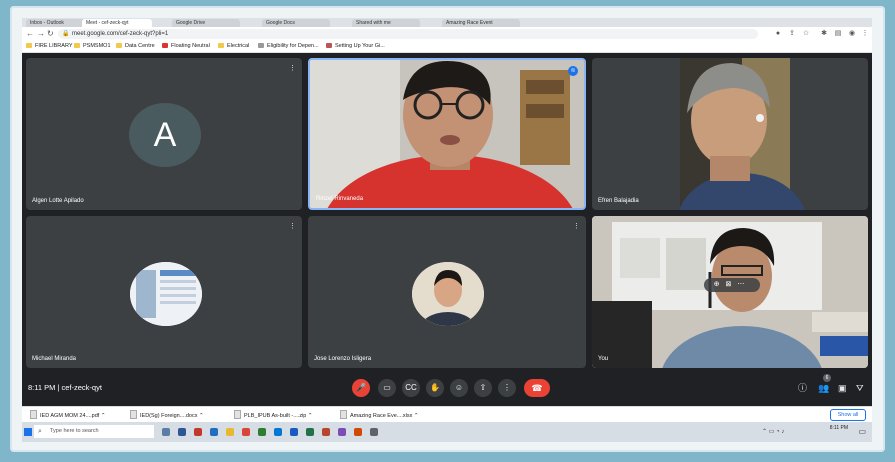  Describe the element at coordinates (261, 45) in the screenshot. I see `link-icon` at that location.